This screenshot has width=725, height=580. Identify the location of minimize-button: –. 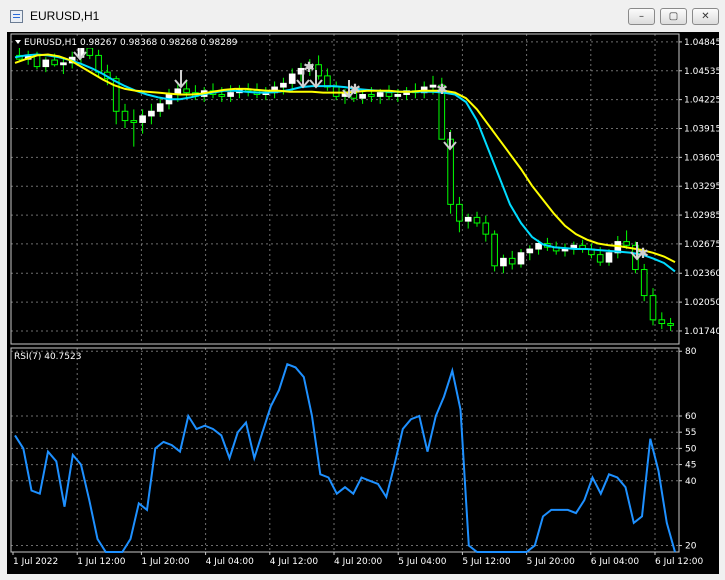
(641, 16).